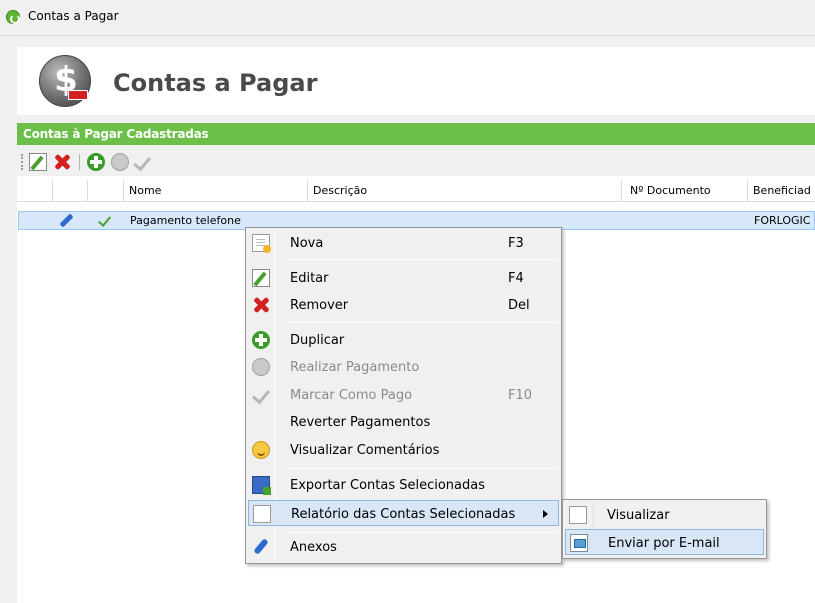 The width and height of the screenshot is (815, 603). I want to click on comments-icon, so click(261, 450).